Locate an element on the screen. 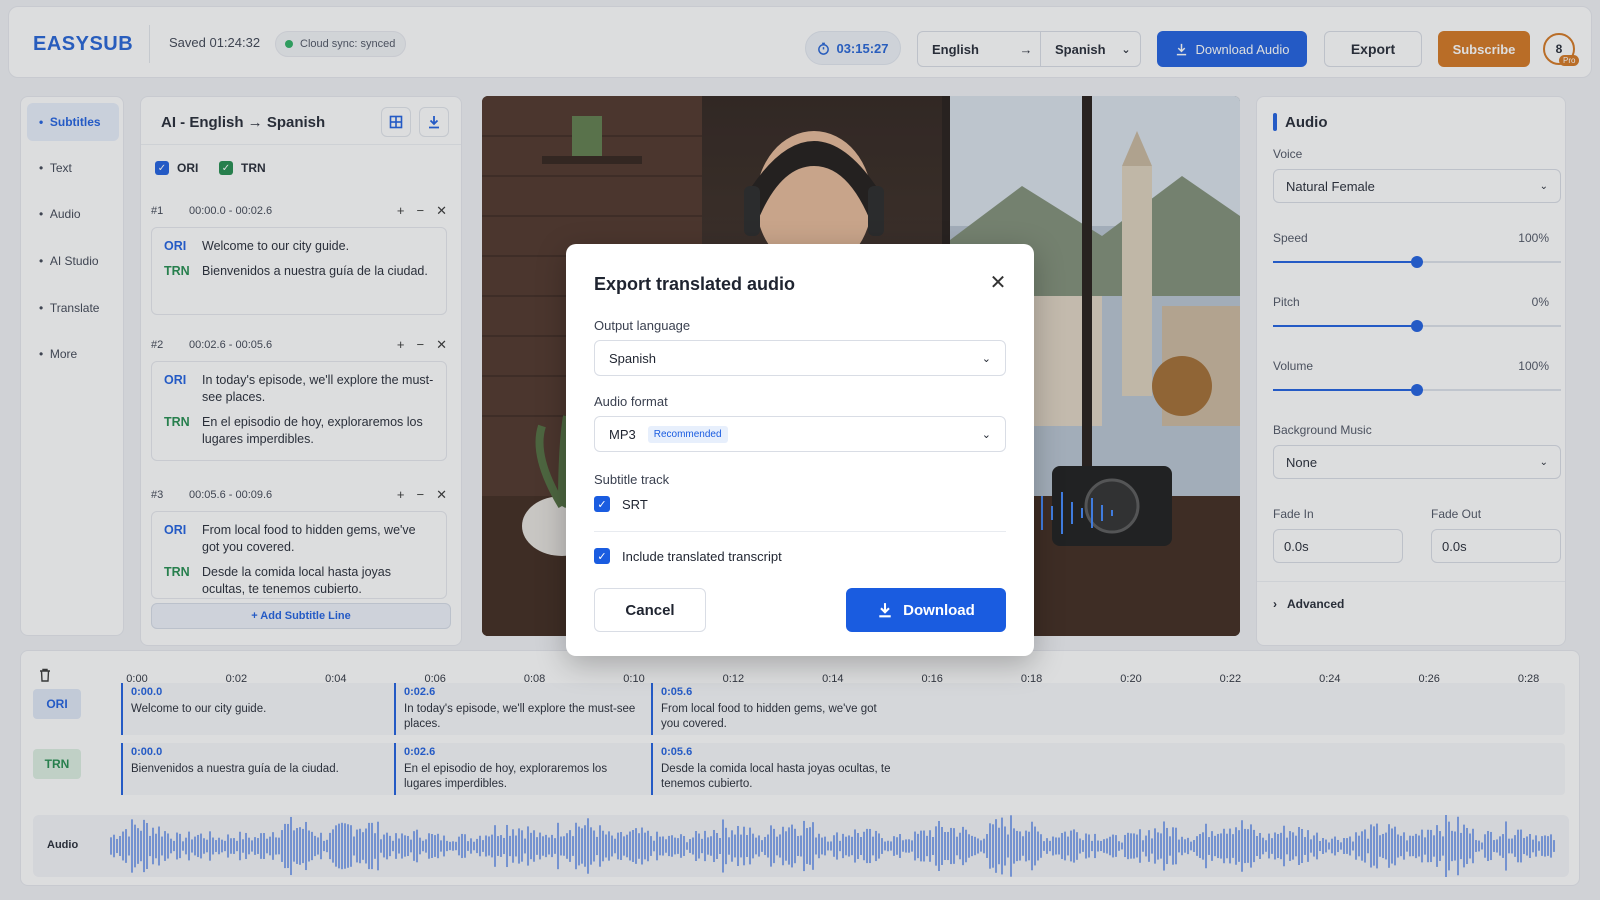 The image size is (1600, 900). divider is located at coordinates (800, 531).